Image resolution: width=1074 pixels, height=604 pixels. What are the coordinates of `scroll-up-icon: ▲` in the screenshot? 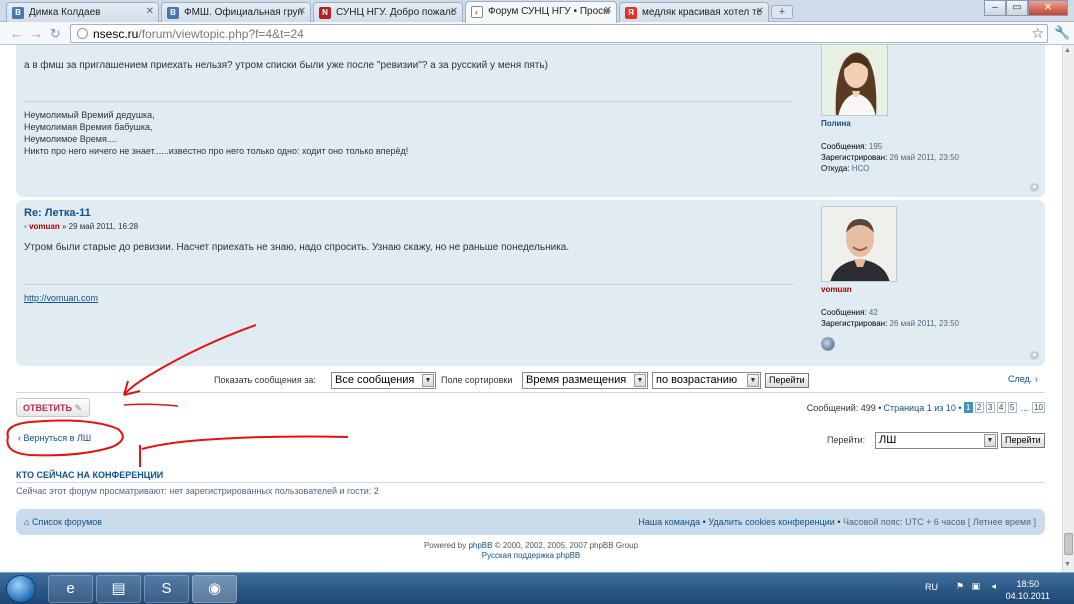 It's located at (1067, 50).